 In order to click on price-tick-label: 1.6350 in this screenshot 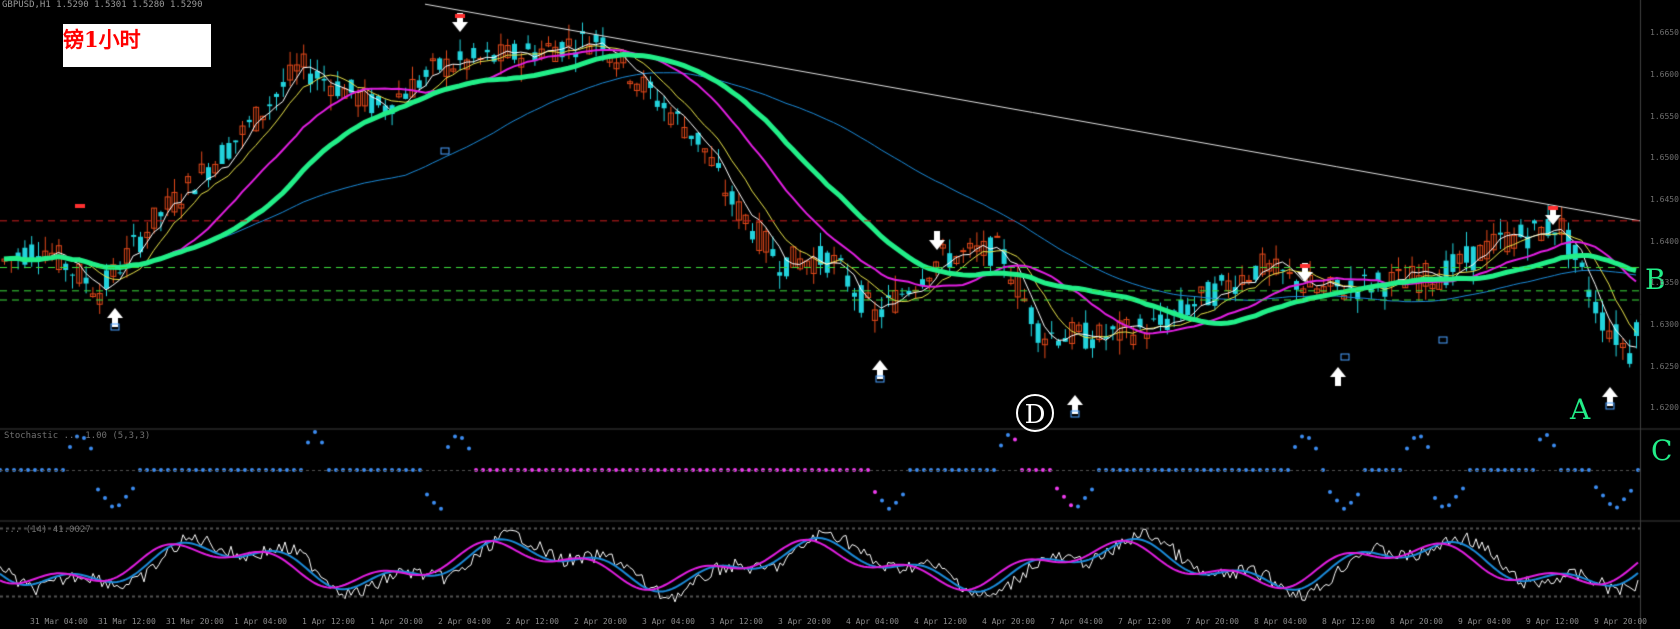, I will do `click(1664, 283)`.